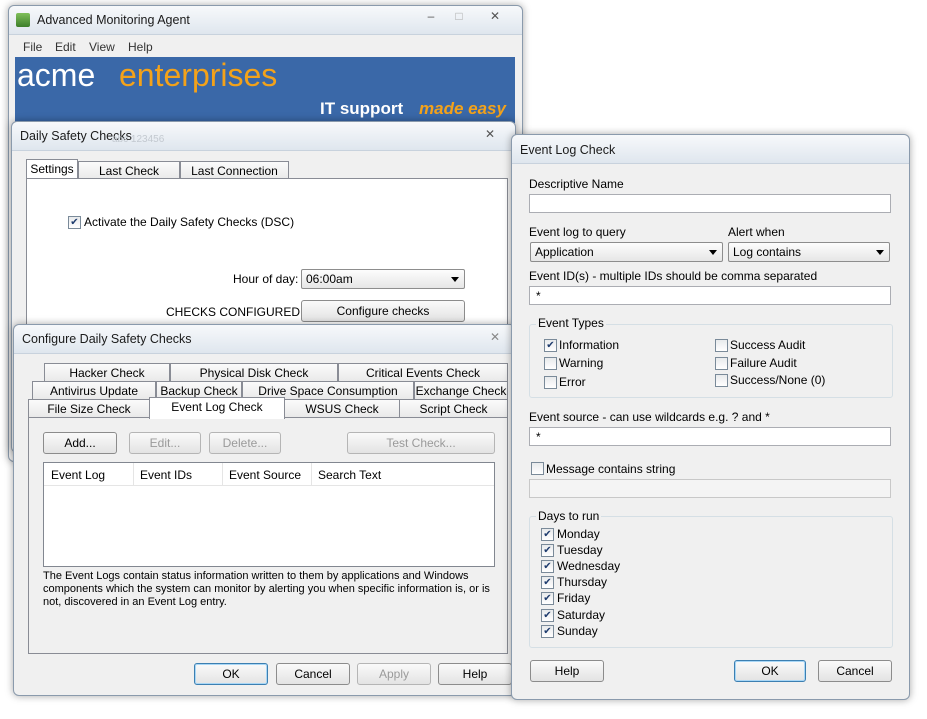 This screenshot has width=927, height=719. Describe the element at coordinates (626, 252) in the screenshot. I see `event-log-query-select: Application` at that location.